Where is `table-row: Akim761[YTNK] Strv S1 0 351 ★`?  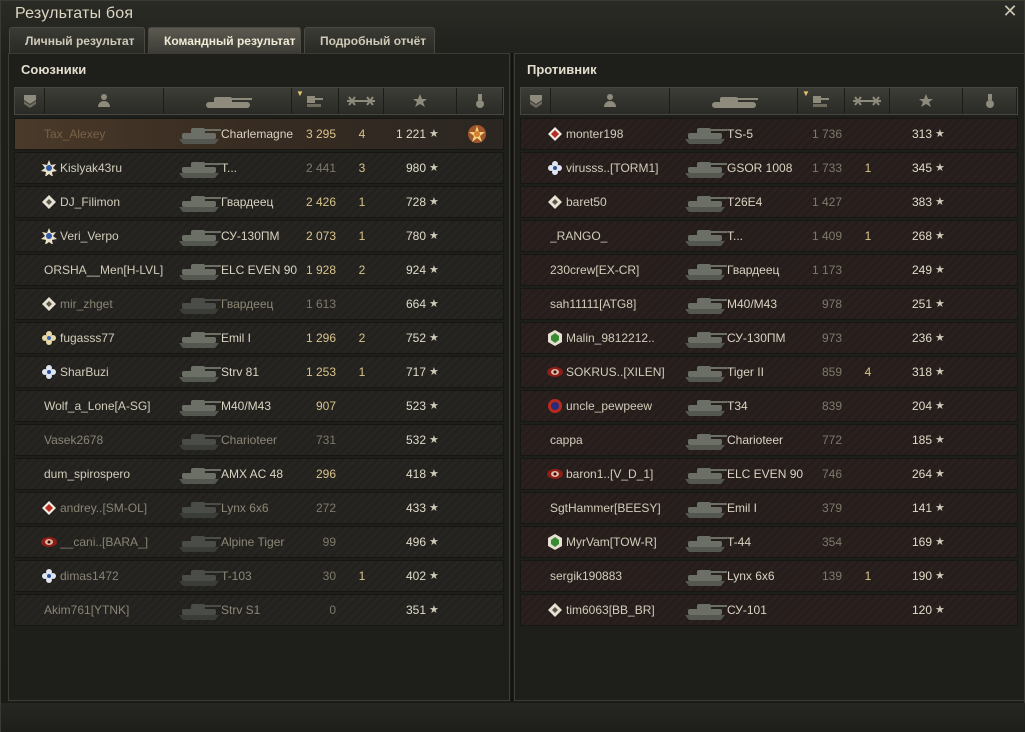
table-row: Akim761[YTNK] Strv S1 0 351 ★ is located at coordinates (259, 610).